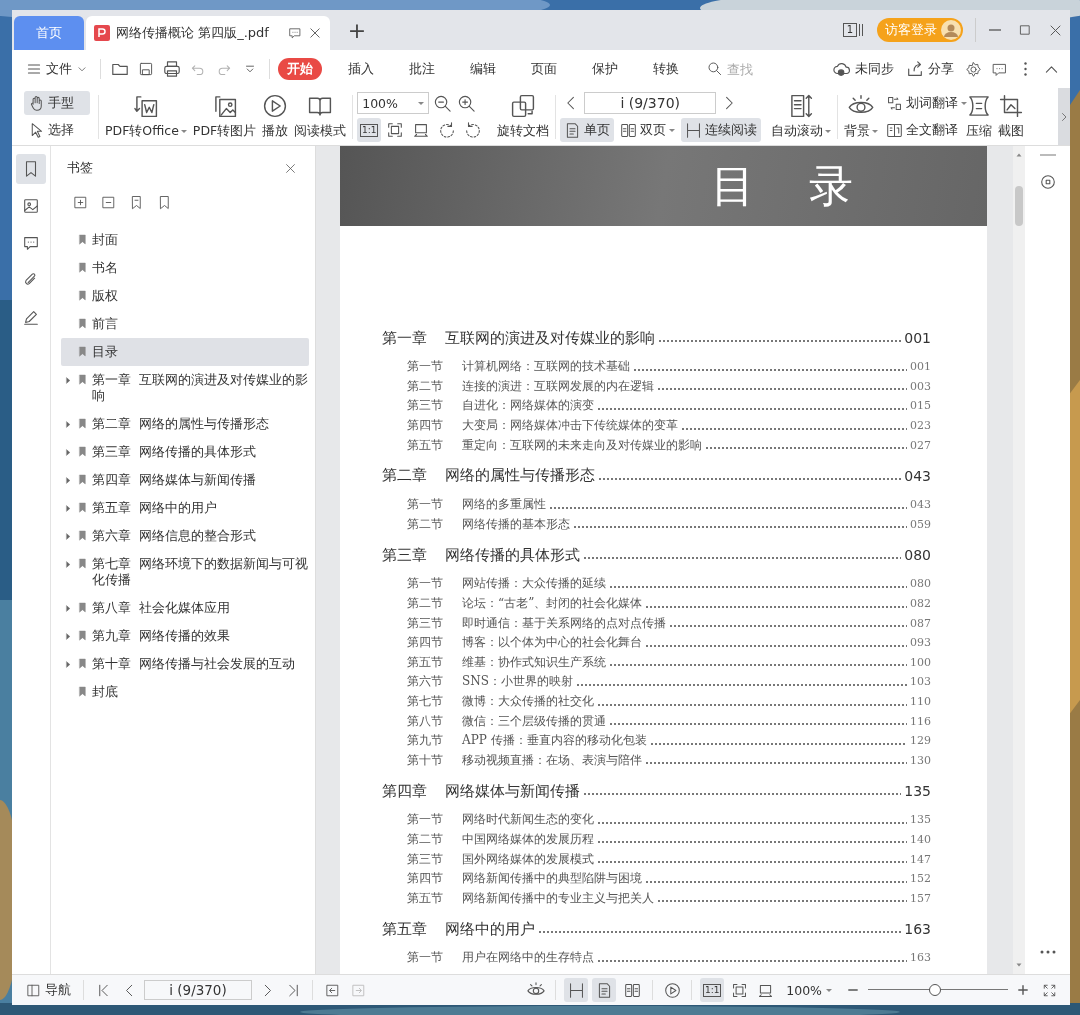 The height and width of the screenshot is (1015, 1080). What do you see at coordinates (721, 130) in the screenshot?
I see `view-mode-button: 连续阅读` at bounding box center [721, 130].